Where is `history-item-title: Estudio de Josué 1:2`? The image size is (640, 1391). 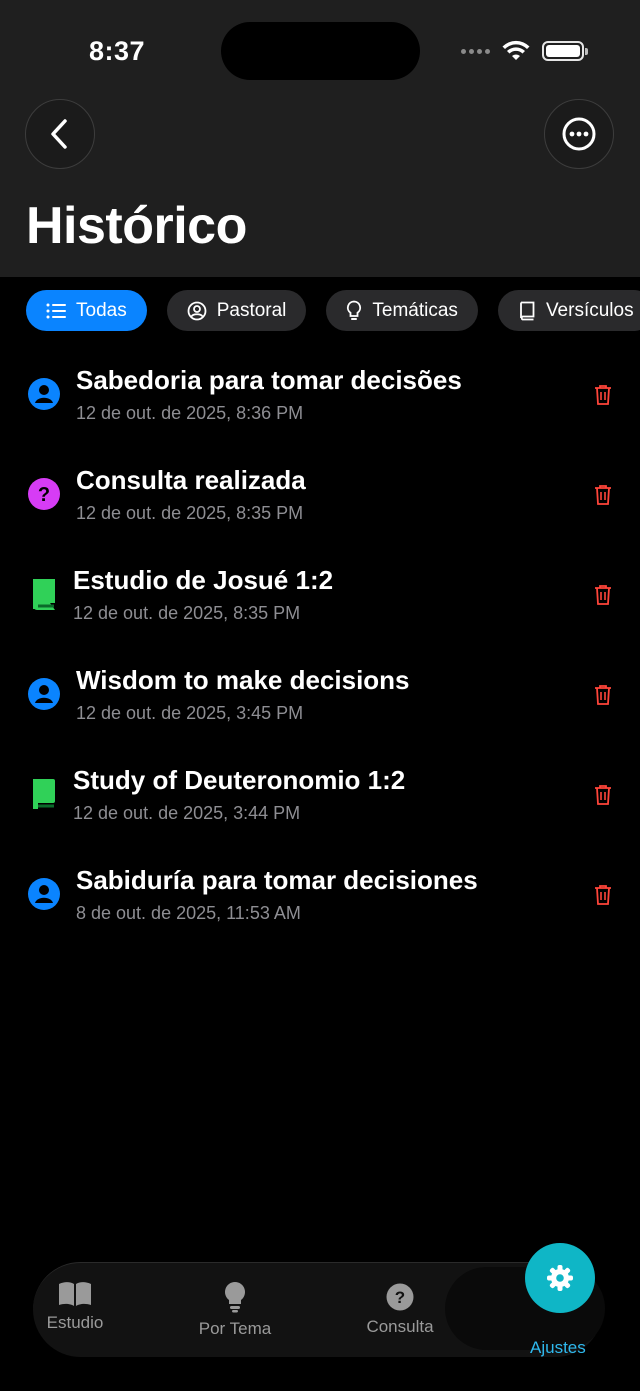 history-item-title: Estudio de Josué 1:2 is located at coordinates (203, 580).